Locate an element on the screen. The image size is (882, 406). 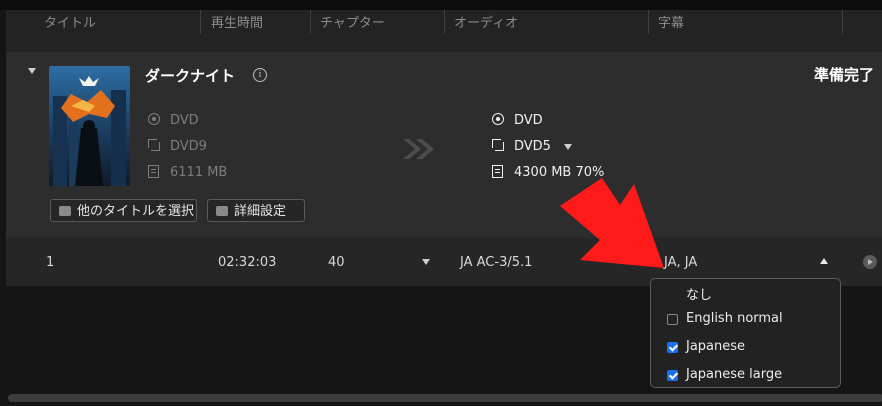
option-label: Japanese is located at coordinates (716, 346).